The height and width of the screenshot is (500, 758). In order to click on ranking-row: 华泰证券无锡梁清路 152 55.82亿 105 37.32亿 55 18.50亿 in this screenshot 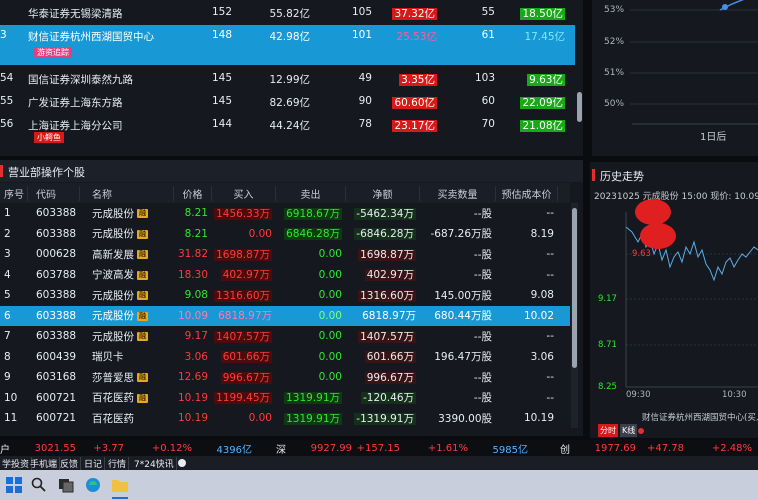, I will do `click(287, 13)`.